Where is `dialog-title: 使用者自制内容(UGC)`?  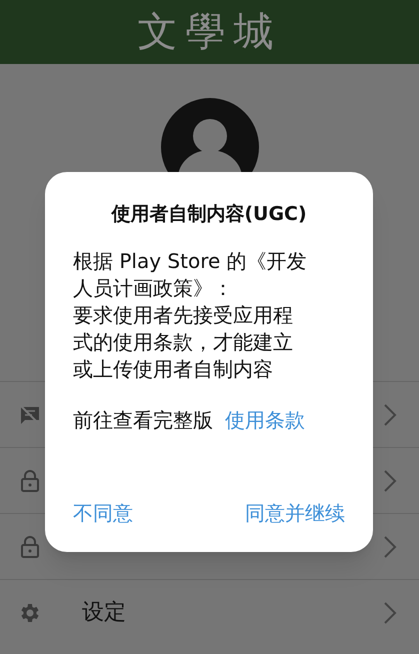
dialog-title: 使用者自制内容(UGC) is located at coordinates (209, 214).